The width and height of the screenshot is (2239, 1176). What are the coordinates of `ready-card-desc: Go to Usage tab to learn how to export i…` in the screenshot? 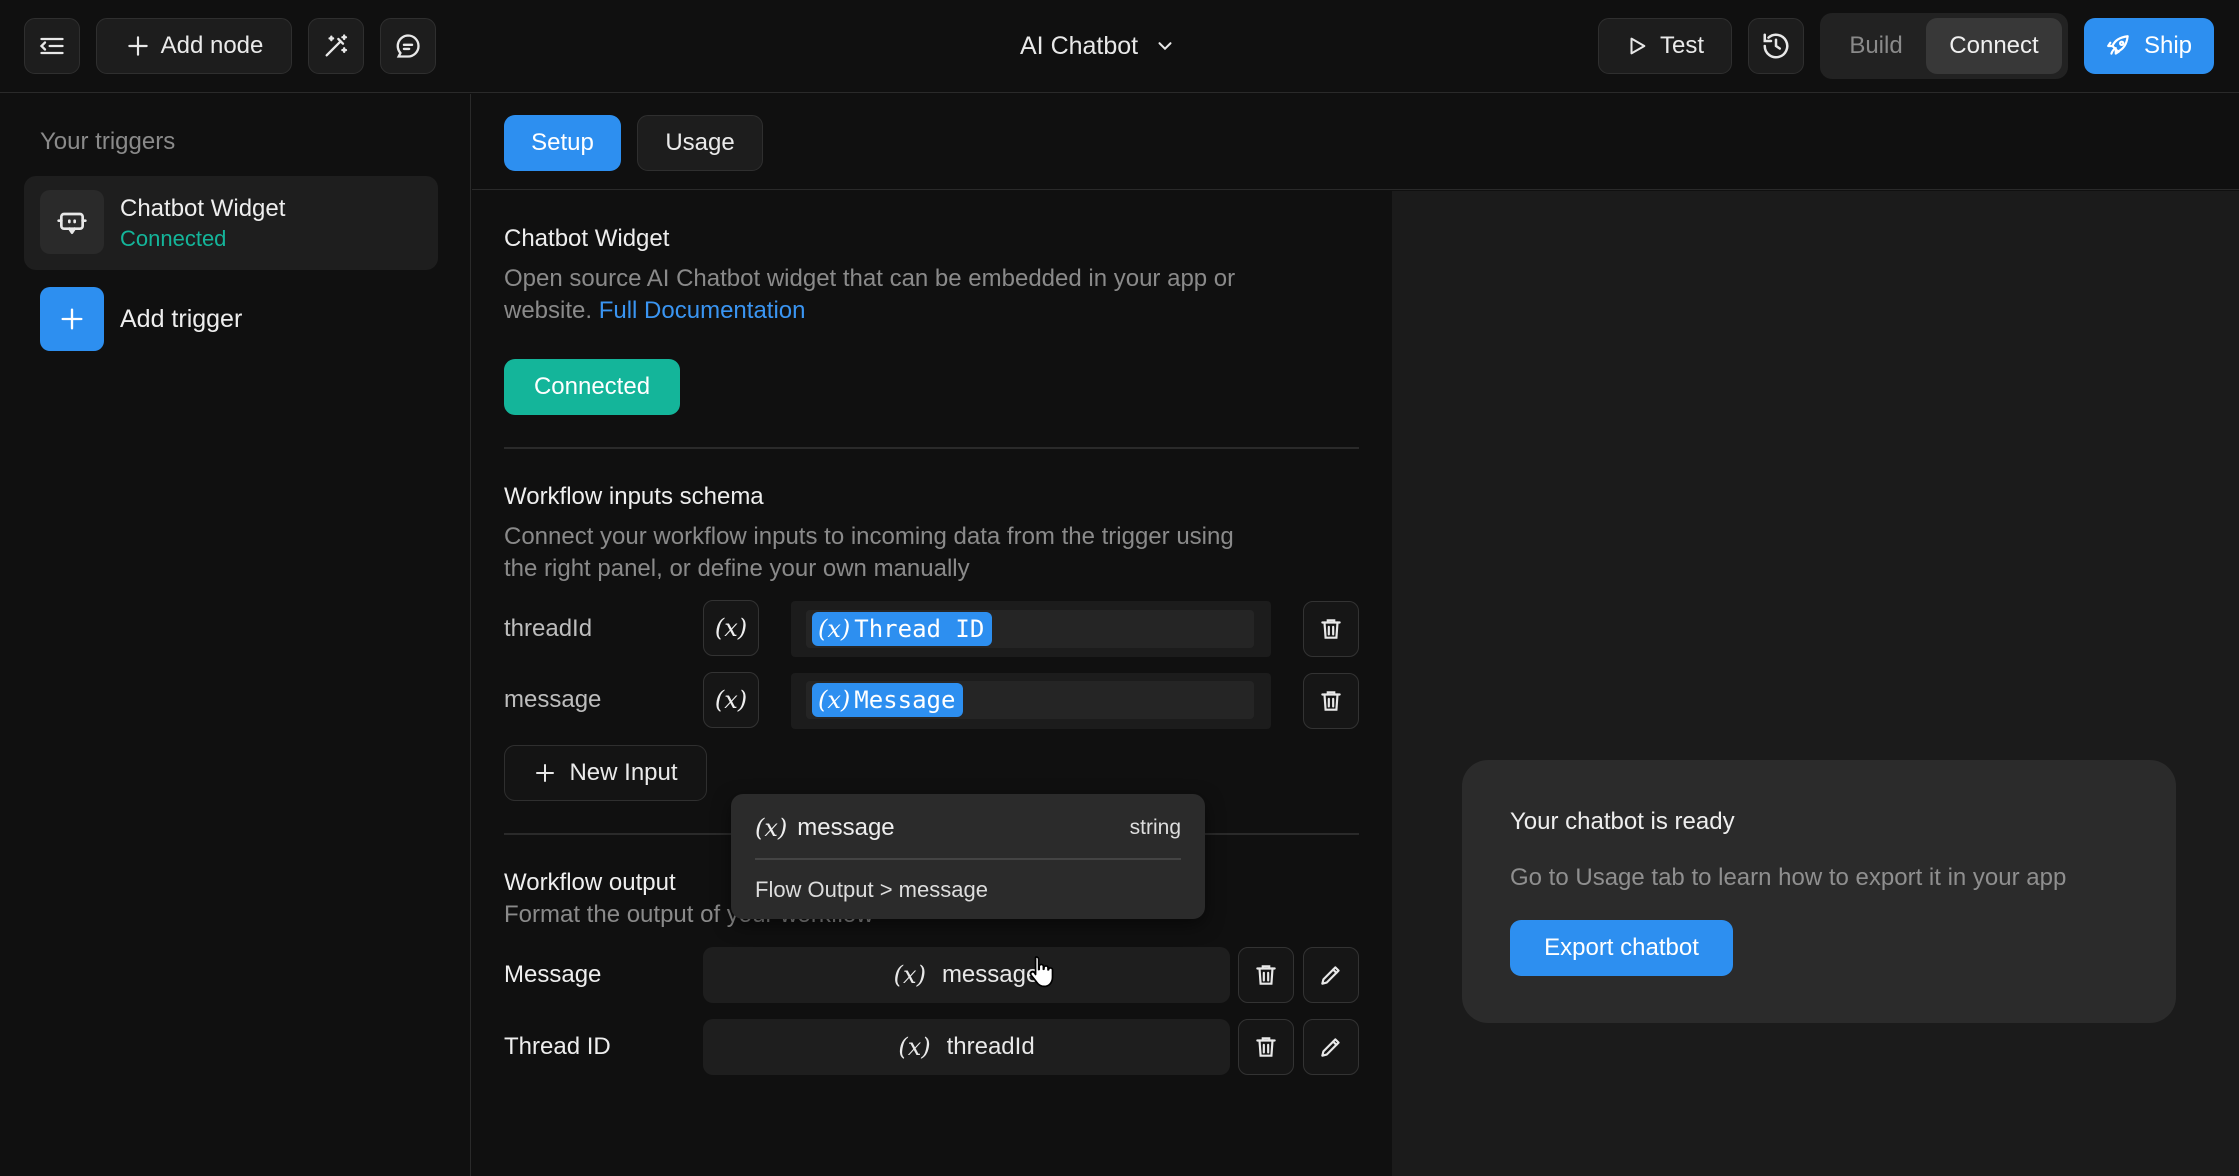 It's located at (1788, 877).